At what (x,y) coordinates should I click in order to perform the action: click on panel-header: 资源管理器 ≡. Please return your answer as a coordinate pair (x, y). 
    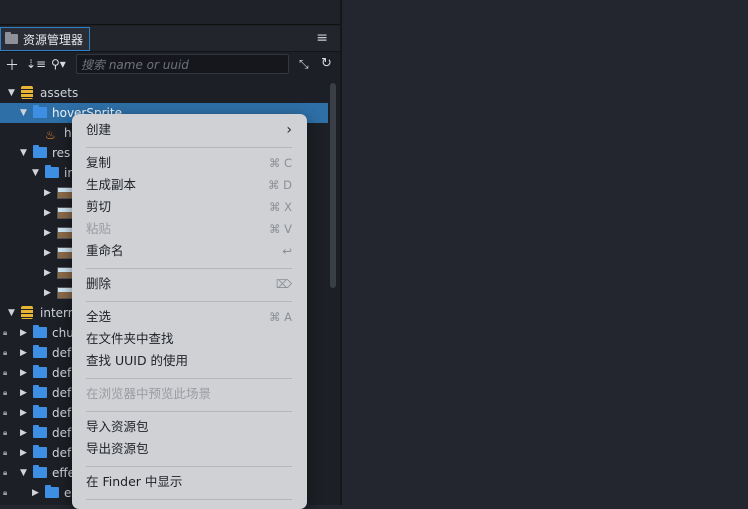
    Looking at the image, I should click on (170, 39).